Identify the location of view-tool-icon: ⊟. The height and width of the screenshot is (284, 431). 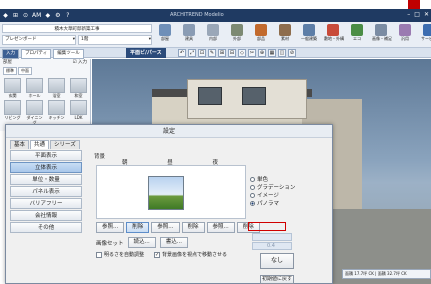
(232, 53).